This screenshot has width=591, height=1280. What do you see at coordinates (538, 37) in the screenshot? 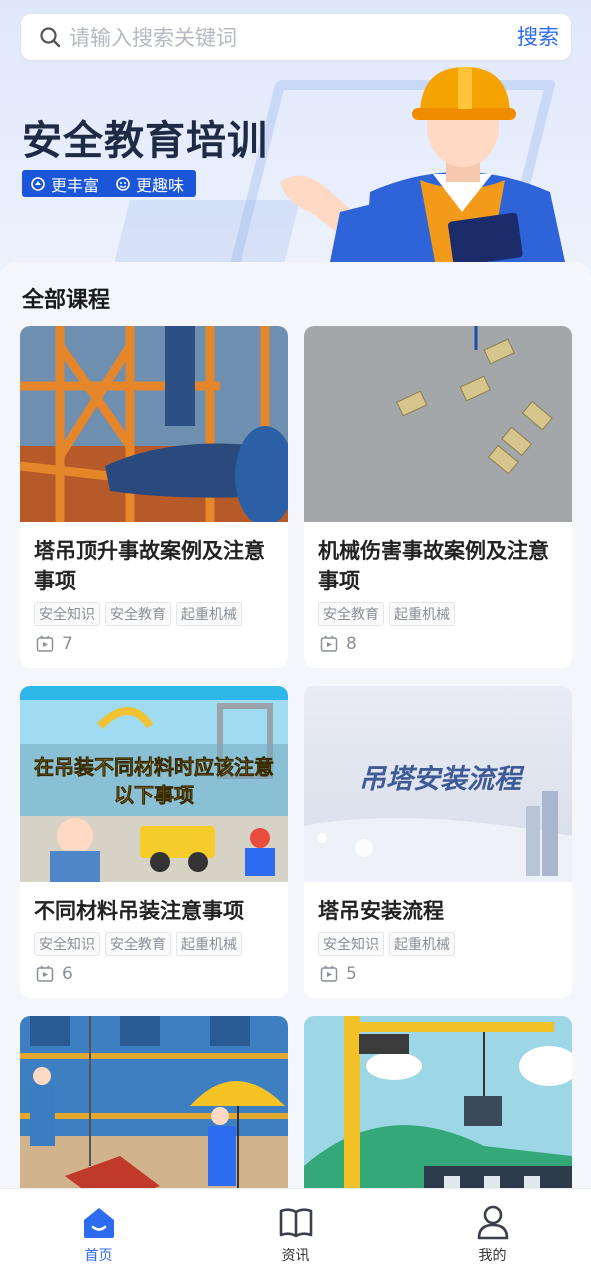
I see `search-button: 搜索` at bounding box center [538, 37].